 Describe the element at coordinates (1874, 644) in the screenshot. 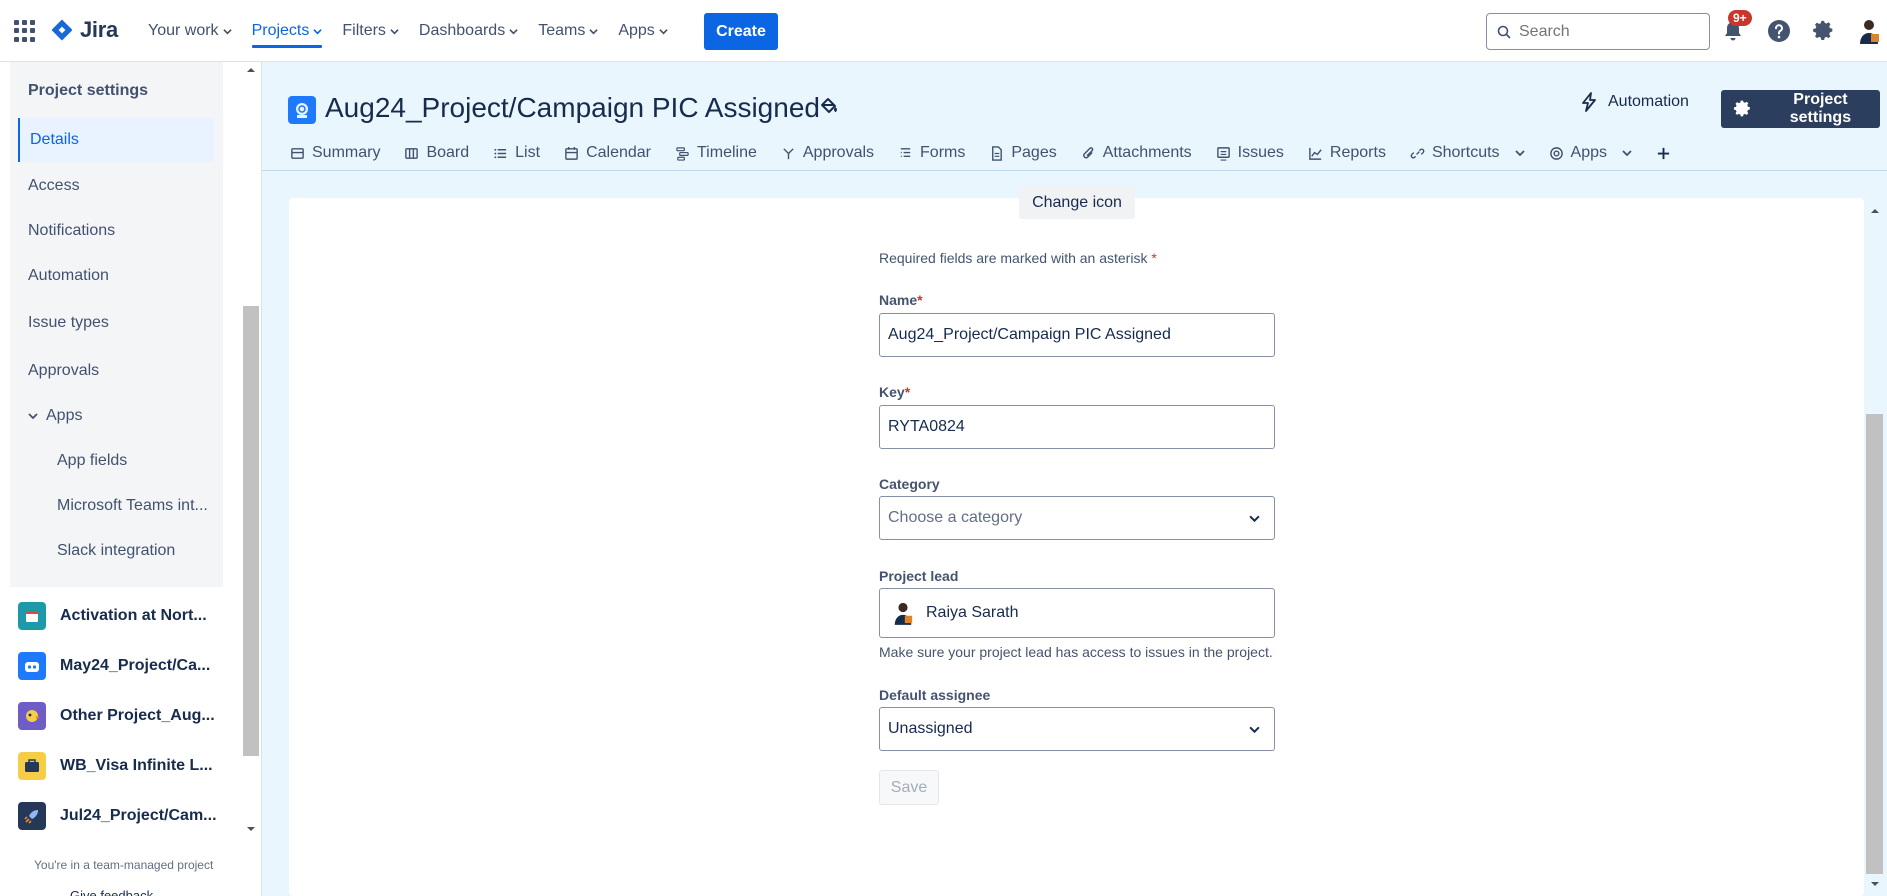

I see `main-scroll-thumb` at that location.